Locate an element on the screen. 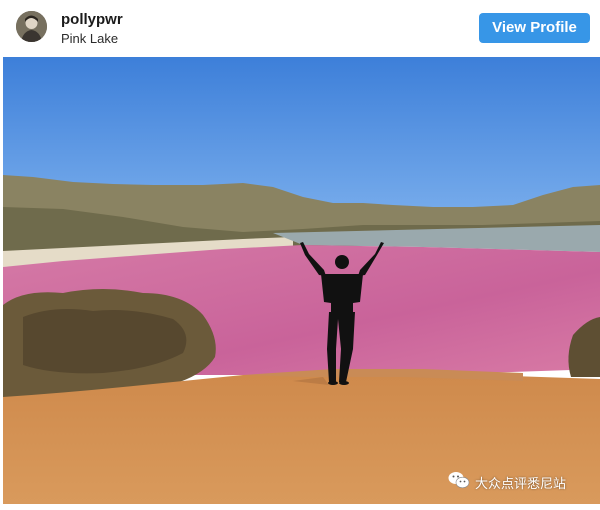  watermark: 大众点评悉尼站 is located at coordinates (507, 482).